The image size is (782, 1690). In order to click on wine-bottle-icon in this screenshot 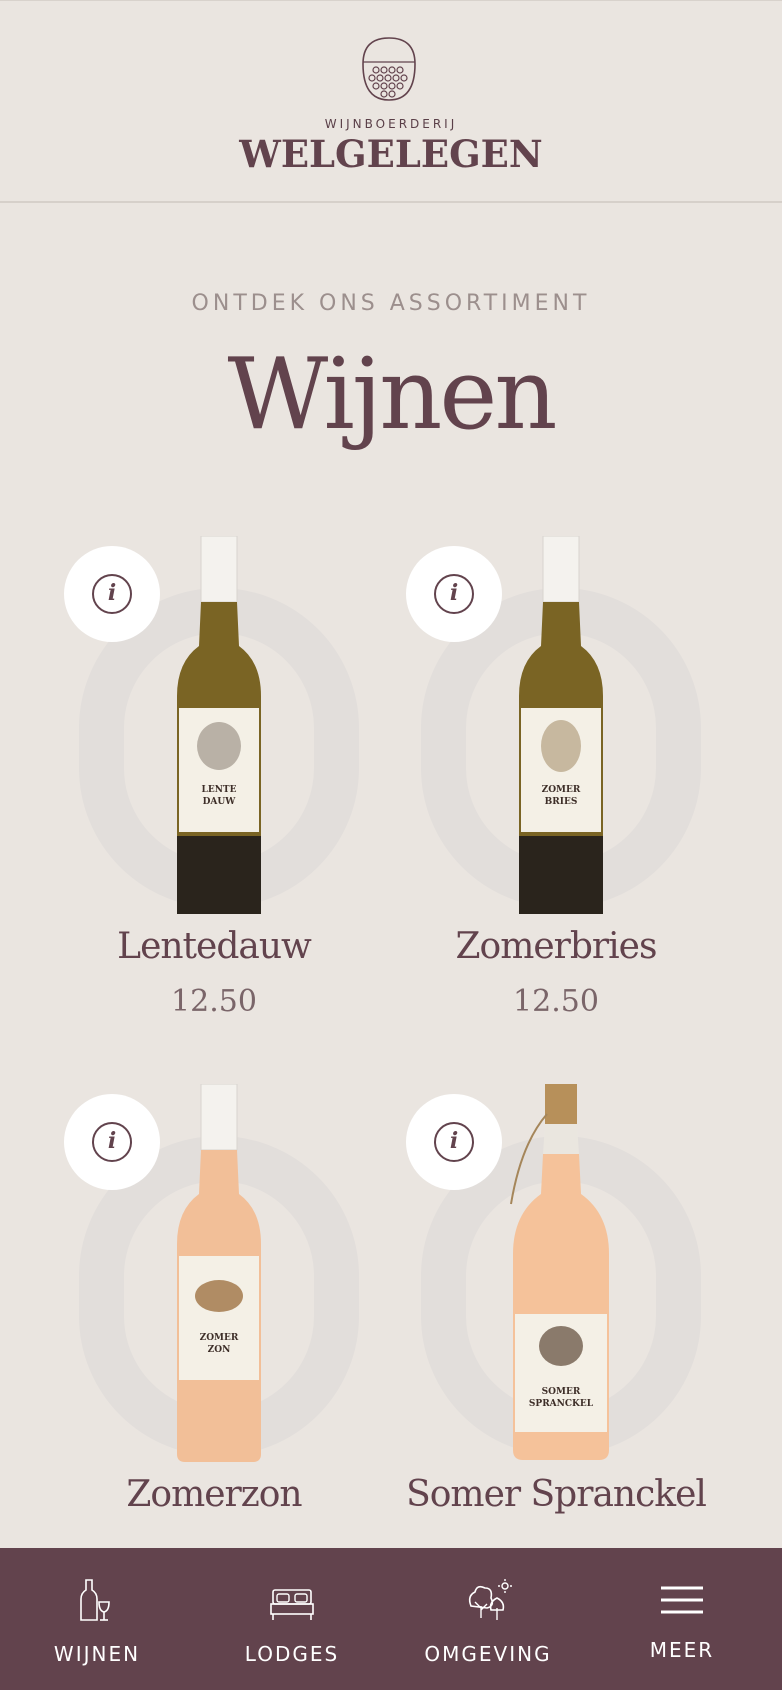, I will do `click(95, 1600)`.